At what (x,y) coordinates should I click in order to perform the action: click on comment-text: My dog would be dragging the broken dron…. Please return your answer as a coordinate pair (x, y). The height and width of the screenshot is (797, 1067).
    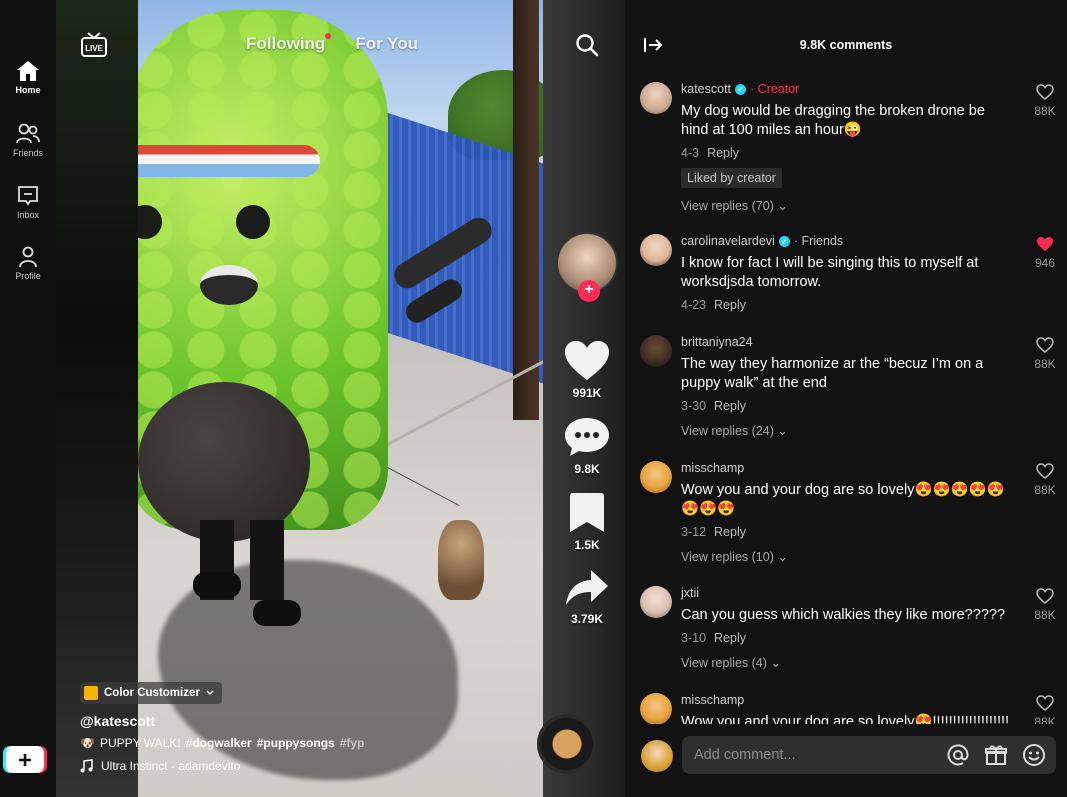
    Looking at the image, I should click on (833, 120).